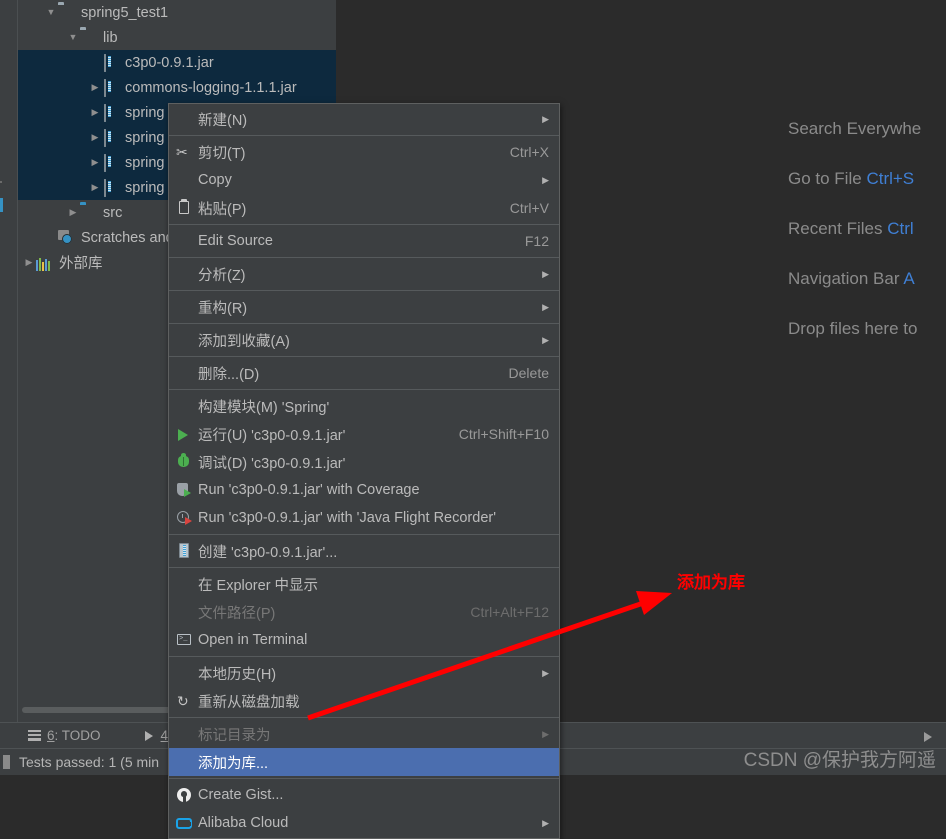 The width and height of the screenshot is (946, 839). Describe the element at coordinates (183, 435) in the screenshot. I see `play-icon` at that location.